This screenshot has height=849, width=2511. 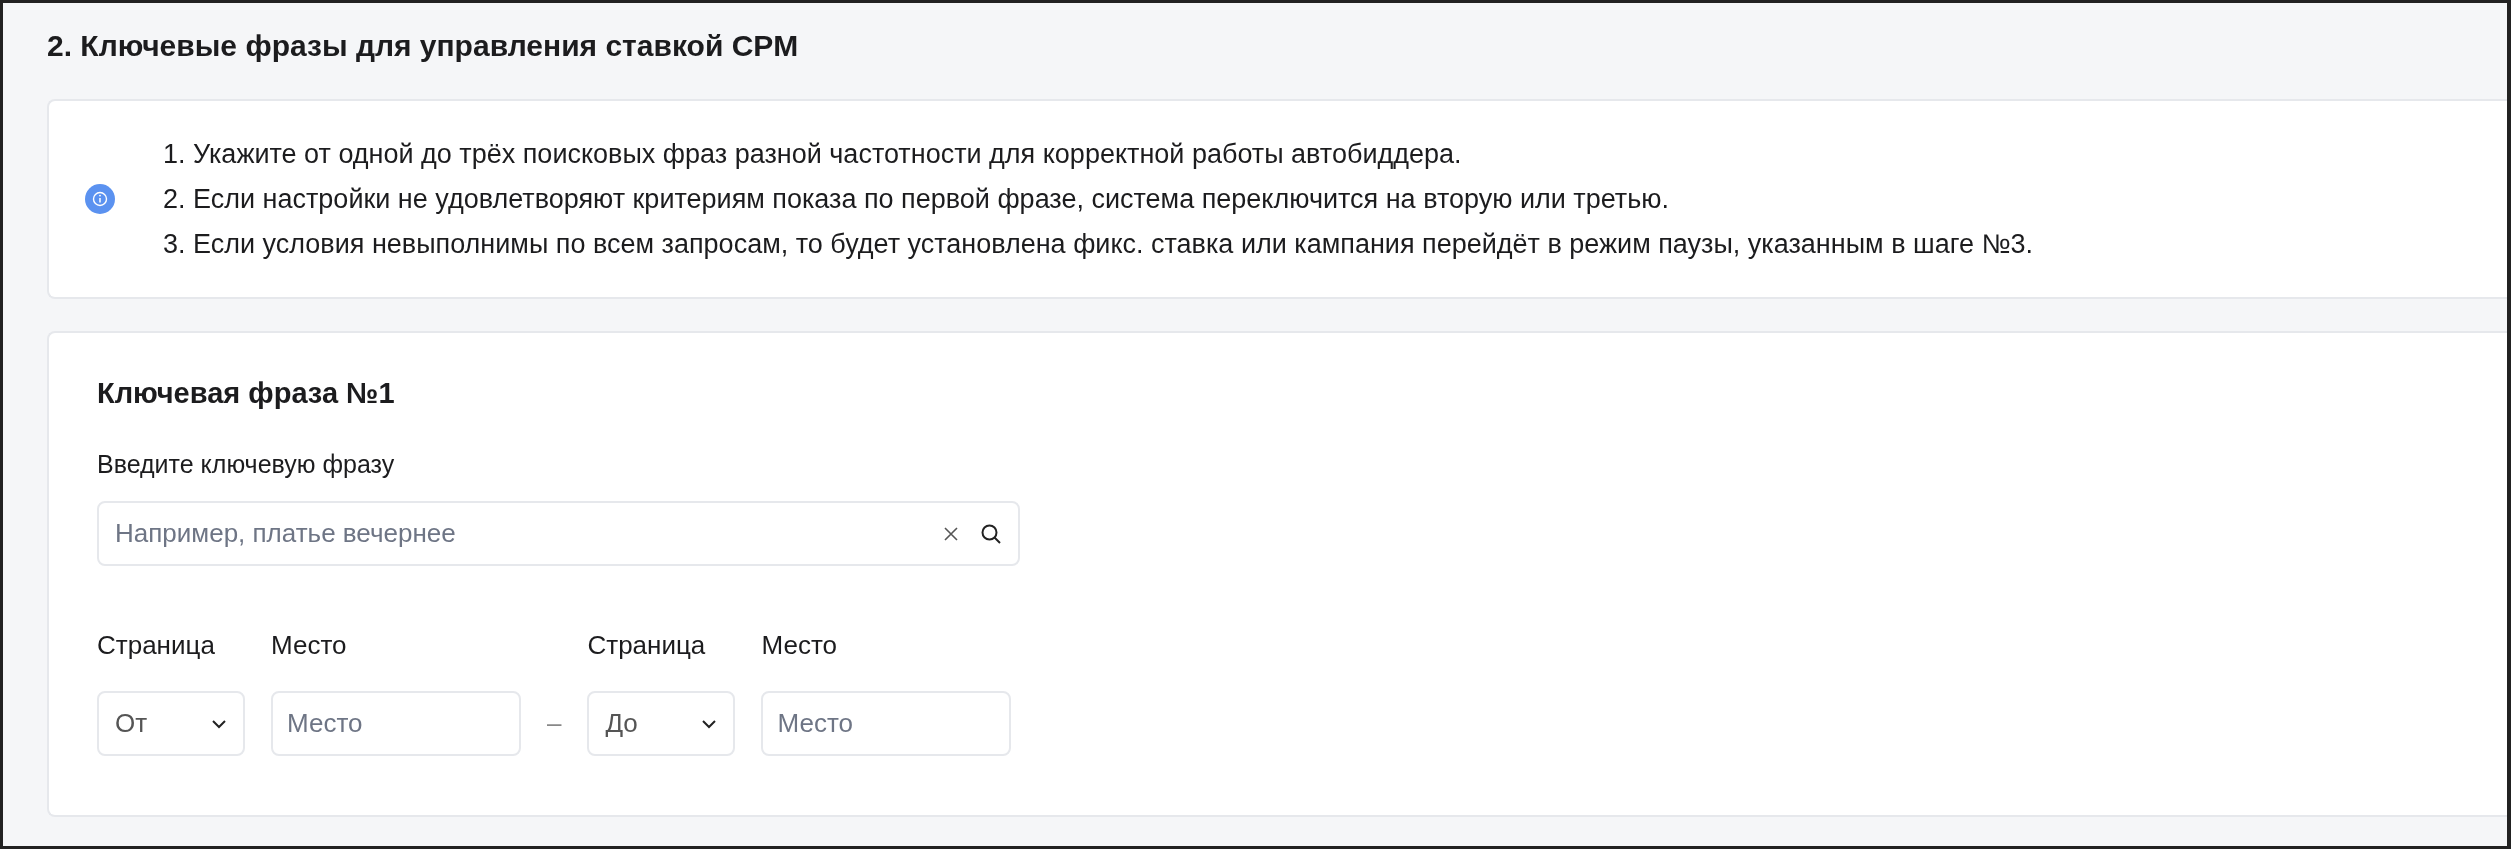 What do you see at coordinates (813, 154) in the screenshot?
I see `info-text: 1. Укажите от одной до трёх поисковых фраз разной частотности для корректной работы автобиддера.` at bounding box center [813, 154].